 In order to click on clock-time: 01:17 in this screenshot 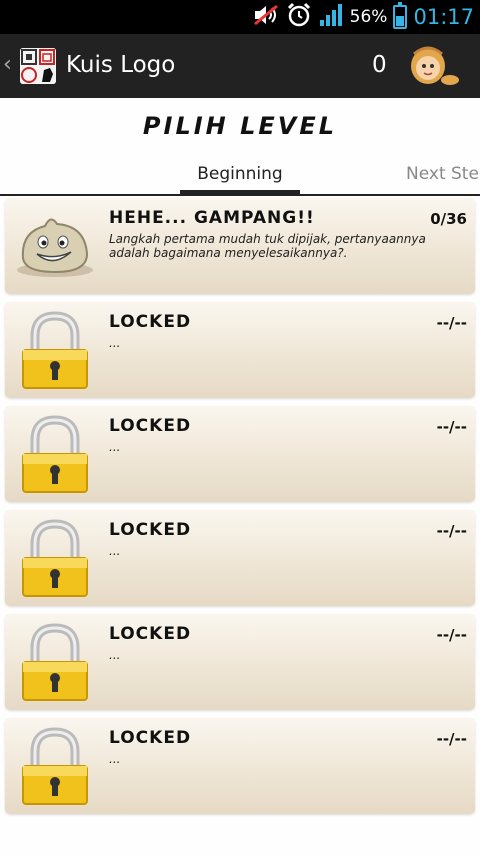, I will do `click(443, 17)`.